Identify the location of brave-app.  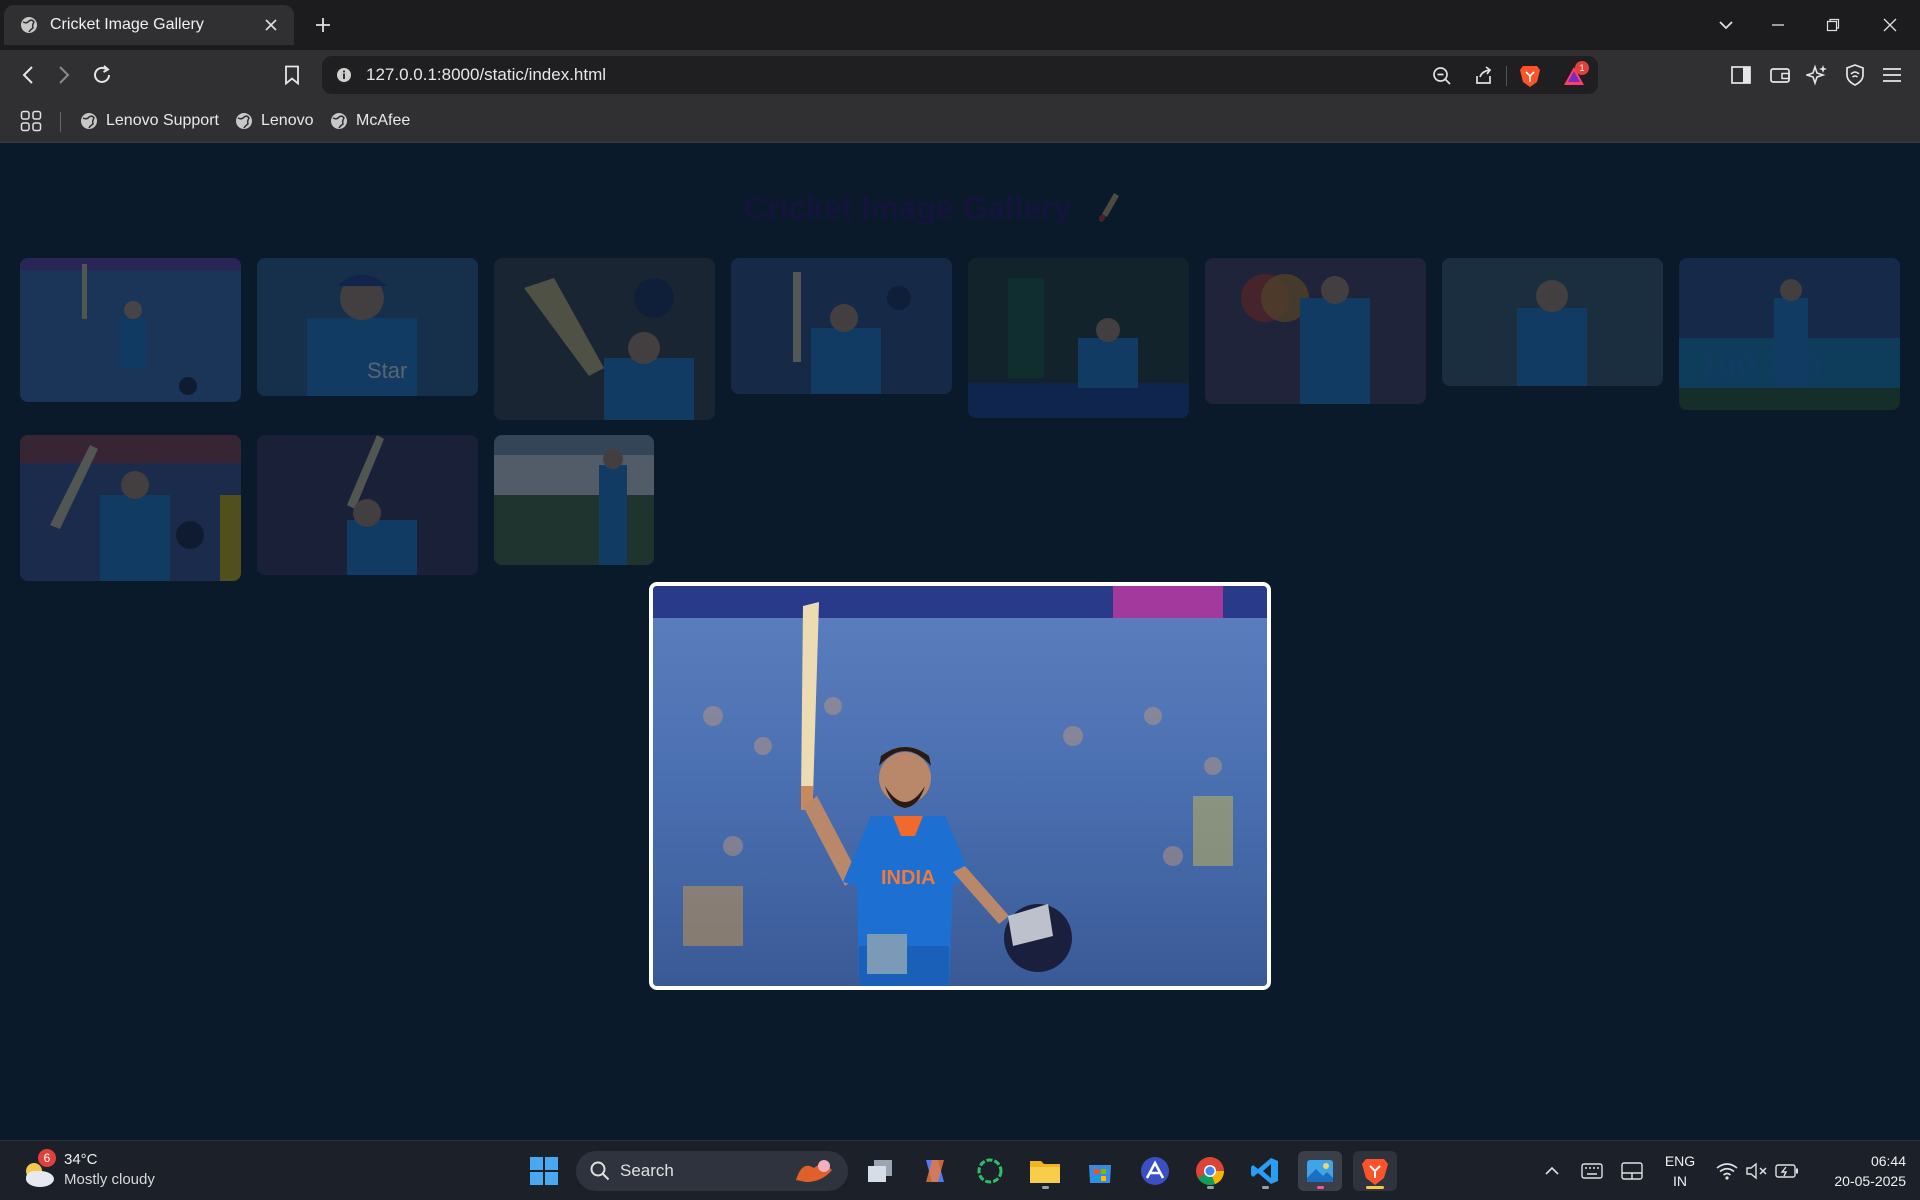
(1375, 1171).